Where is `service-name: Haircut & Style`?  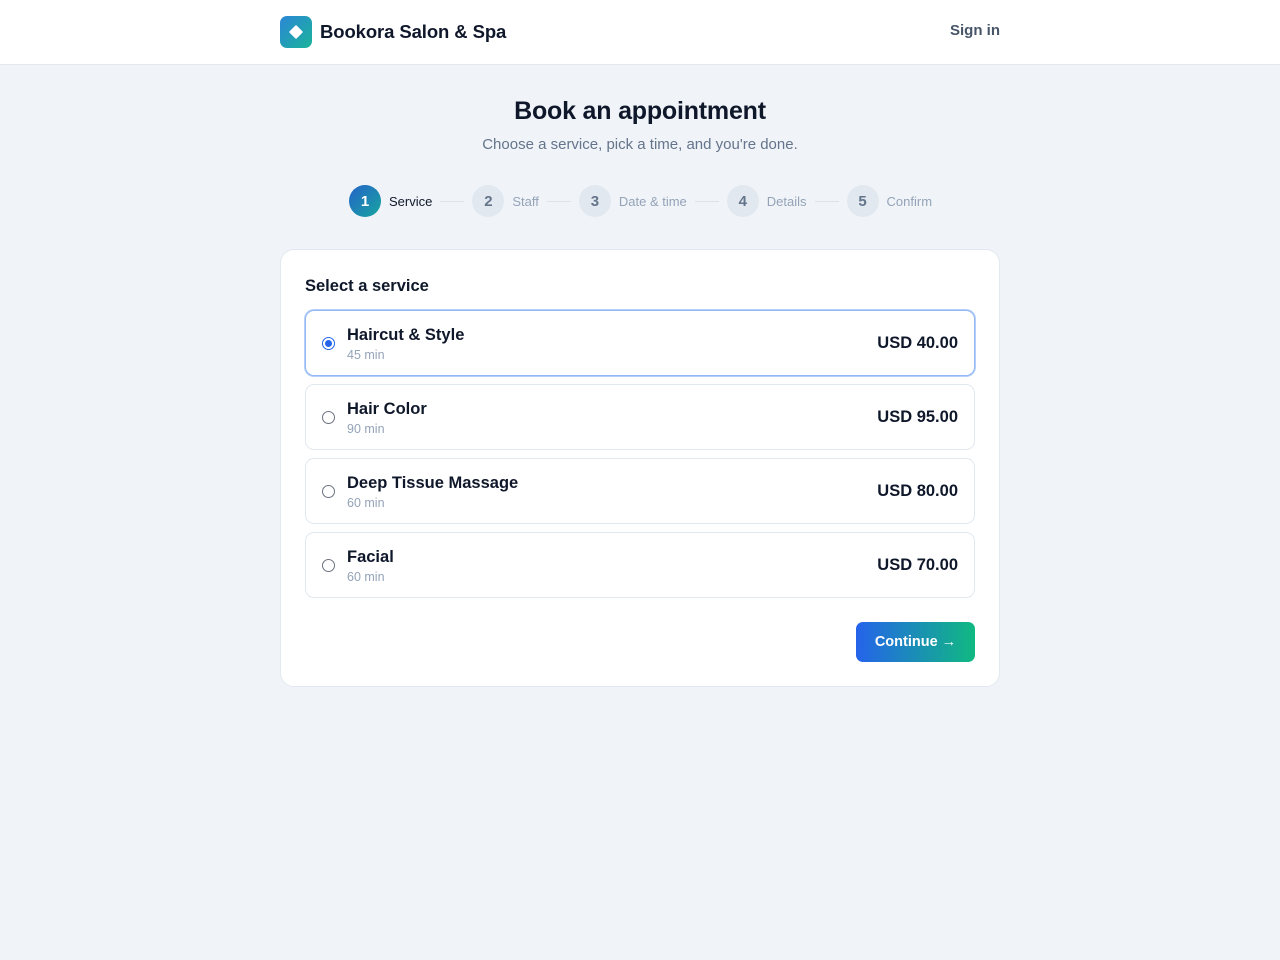 service-name: Haircut & Style is located at coordinates (406, 335).